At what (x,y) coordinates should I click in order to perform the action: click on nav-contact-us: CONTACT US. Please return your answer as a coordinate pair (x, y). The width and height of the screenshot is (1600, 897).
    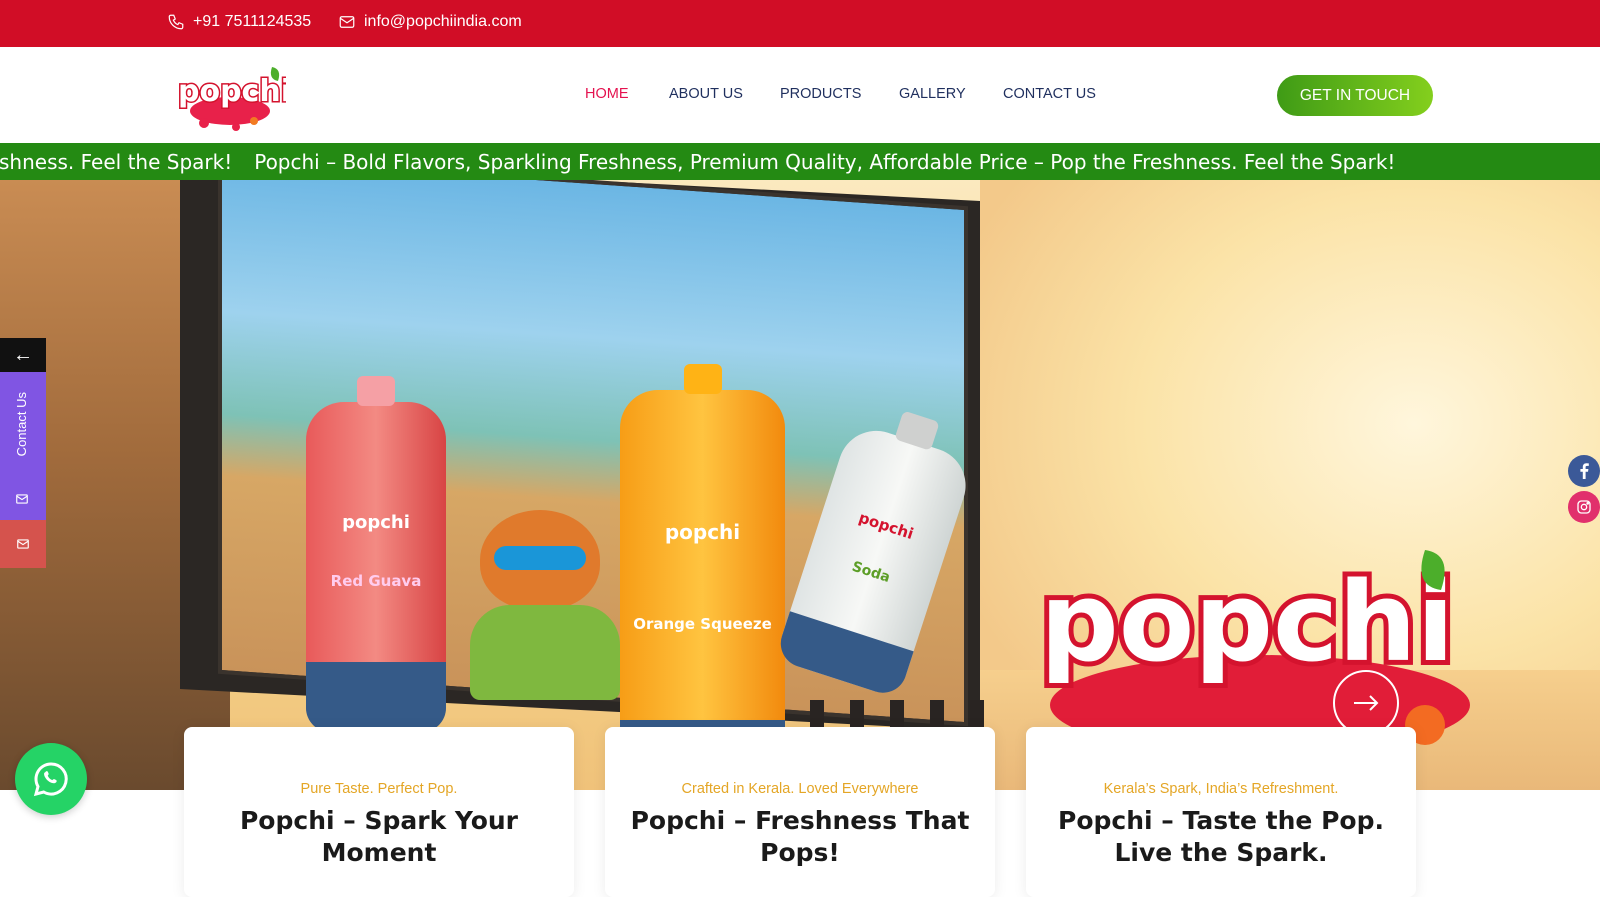
    Looking at the image, I should click on (1049, 94).